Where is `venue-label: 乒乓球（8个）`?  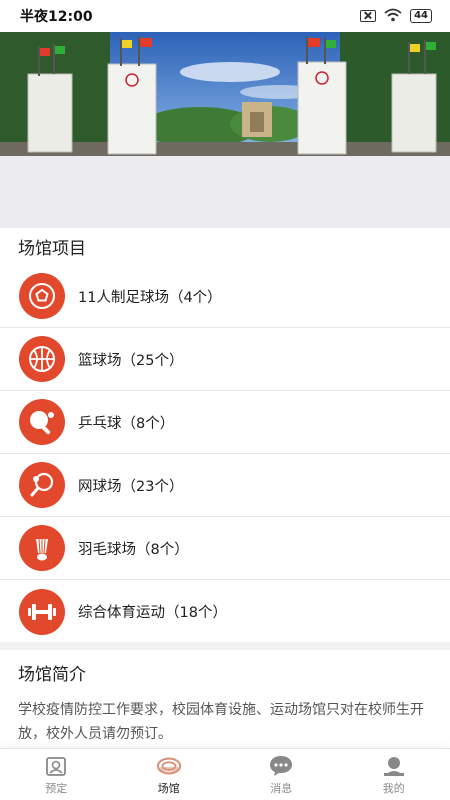 venue-label: 乒乓球（8个） is located at coordinates (126, 423).